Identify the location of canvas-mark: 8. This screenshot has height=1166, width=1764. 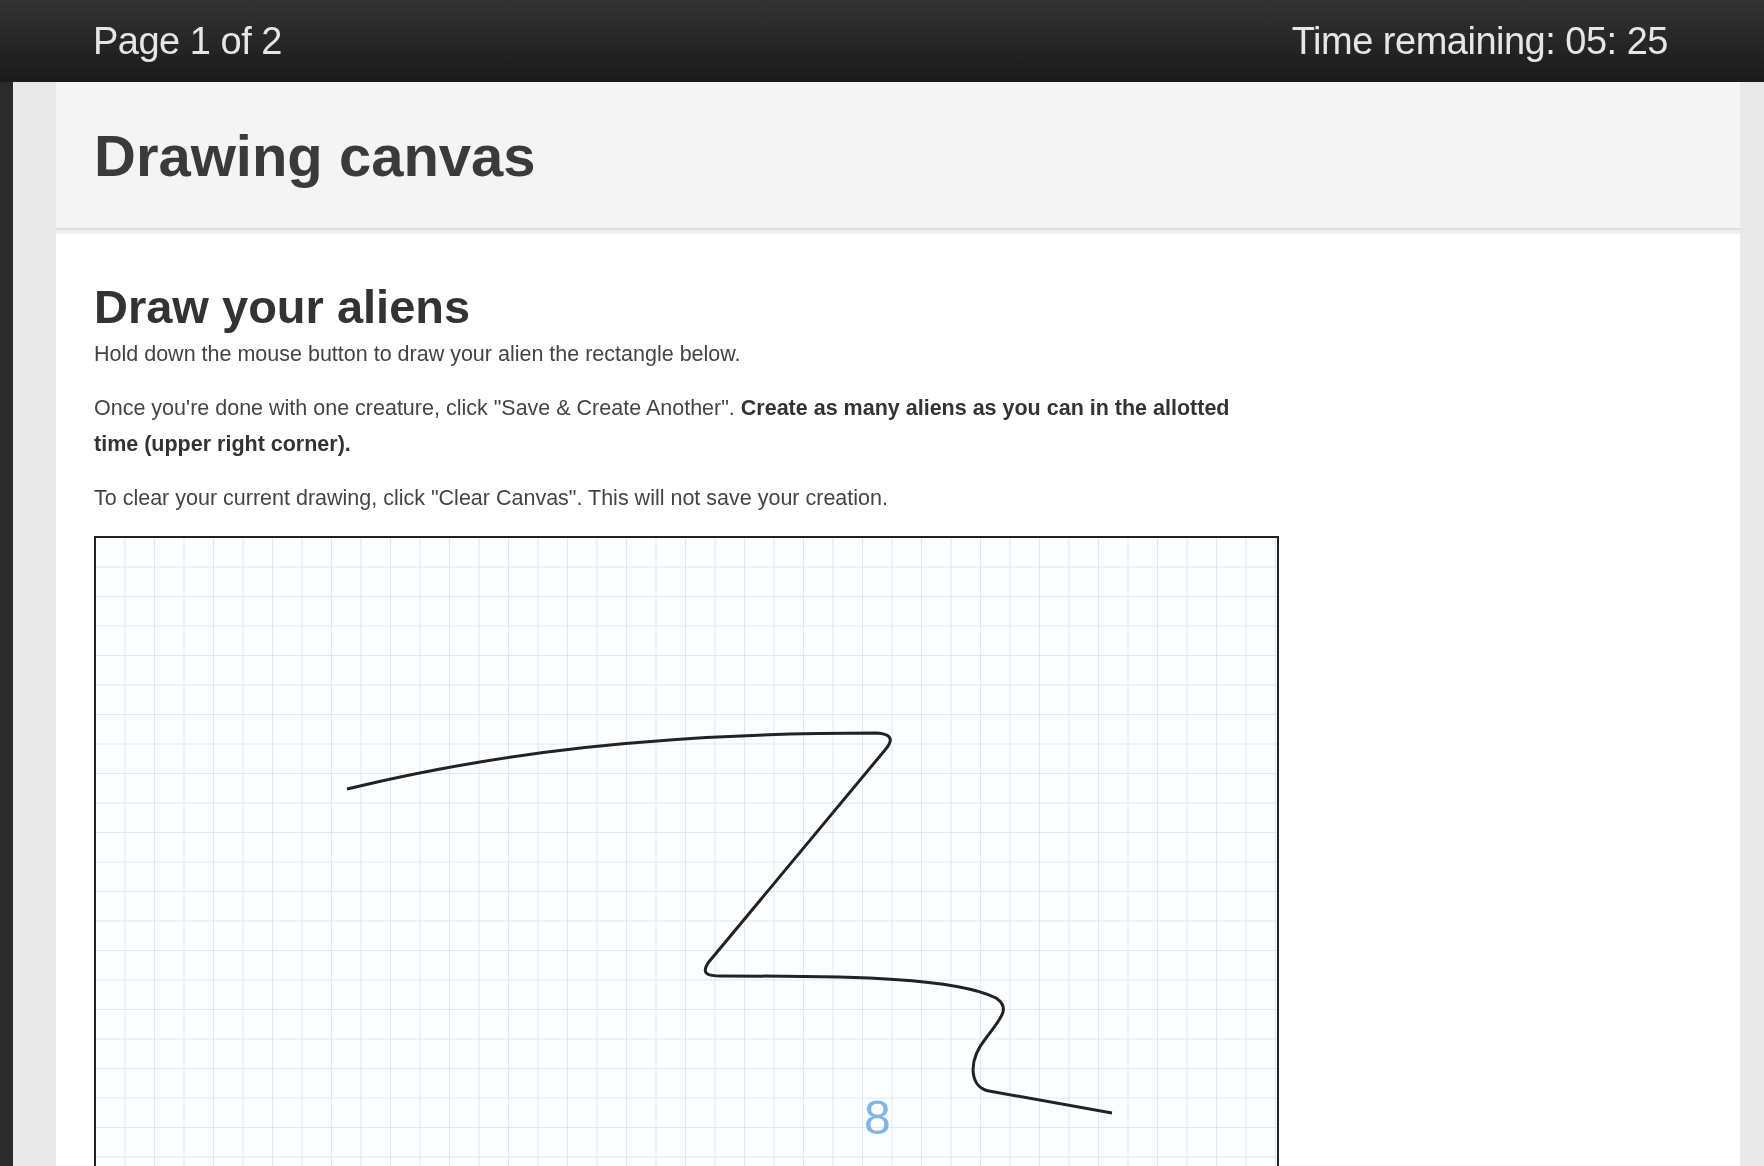
(877, 1117).